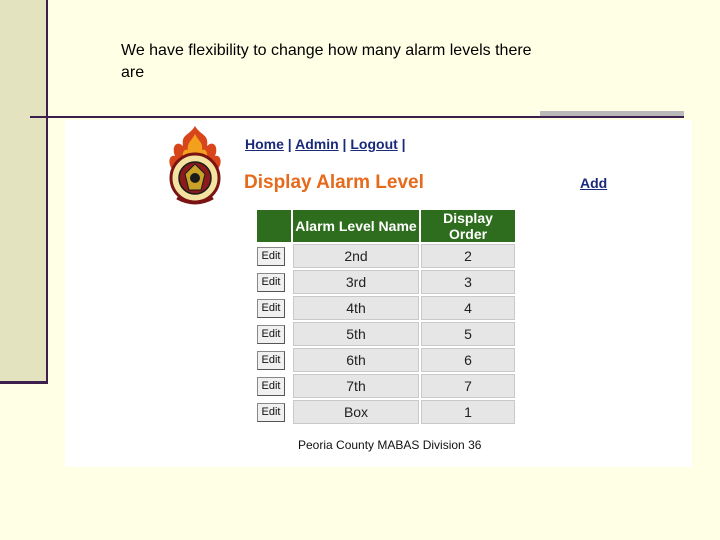  What do you see at coordinates (334, 182) in the screenshot?
I see `page-title: Display Alarm Level` at bounding box center [334, 182].